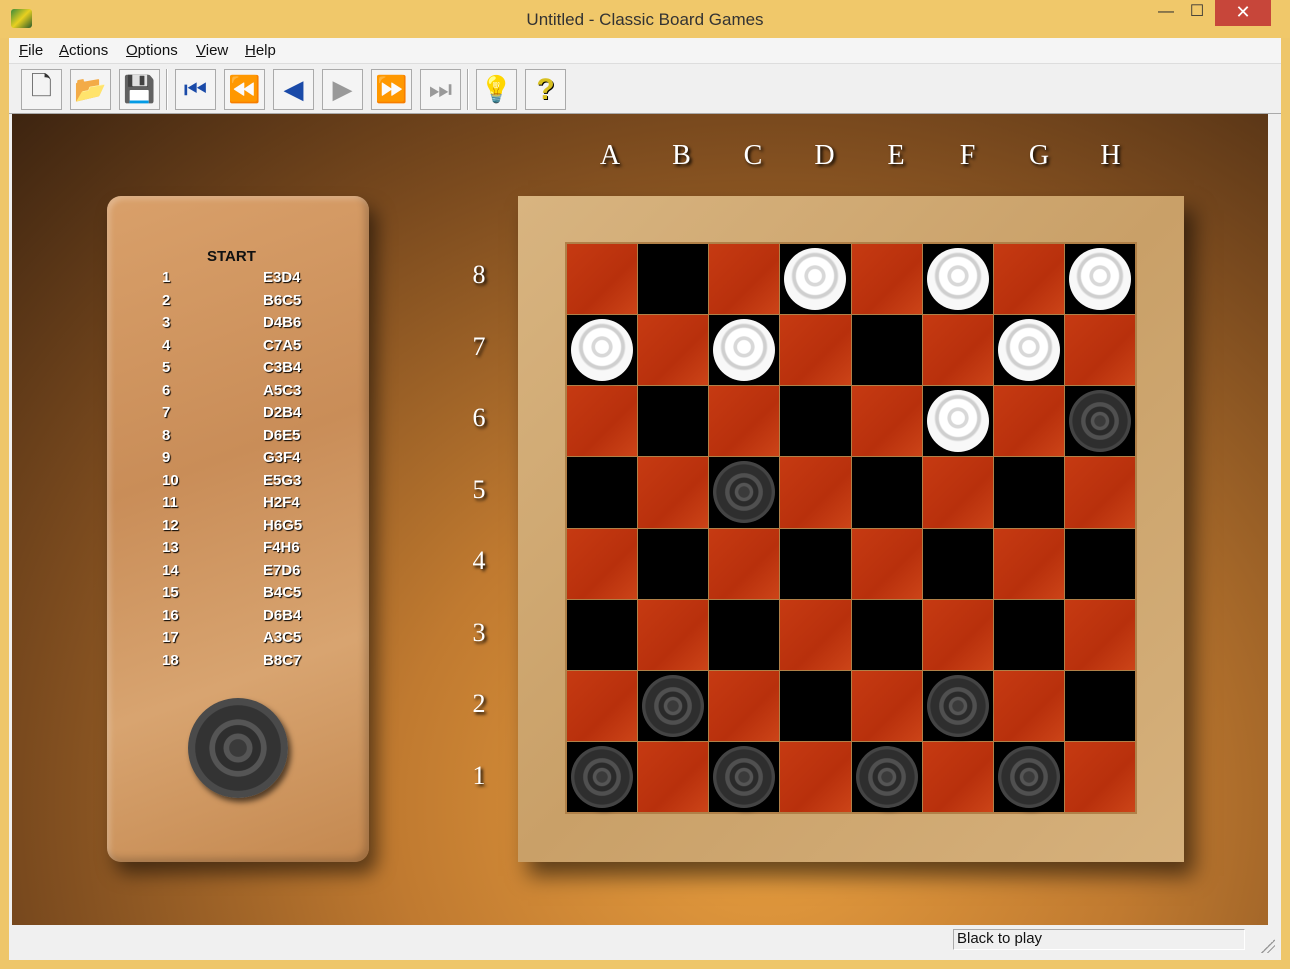  I want to click on square-D6, so click(815, 421).